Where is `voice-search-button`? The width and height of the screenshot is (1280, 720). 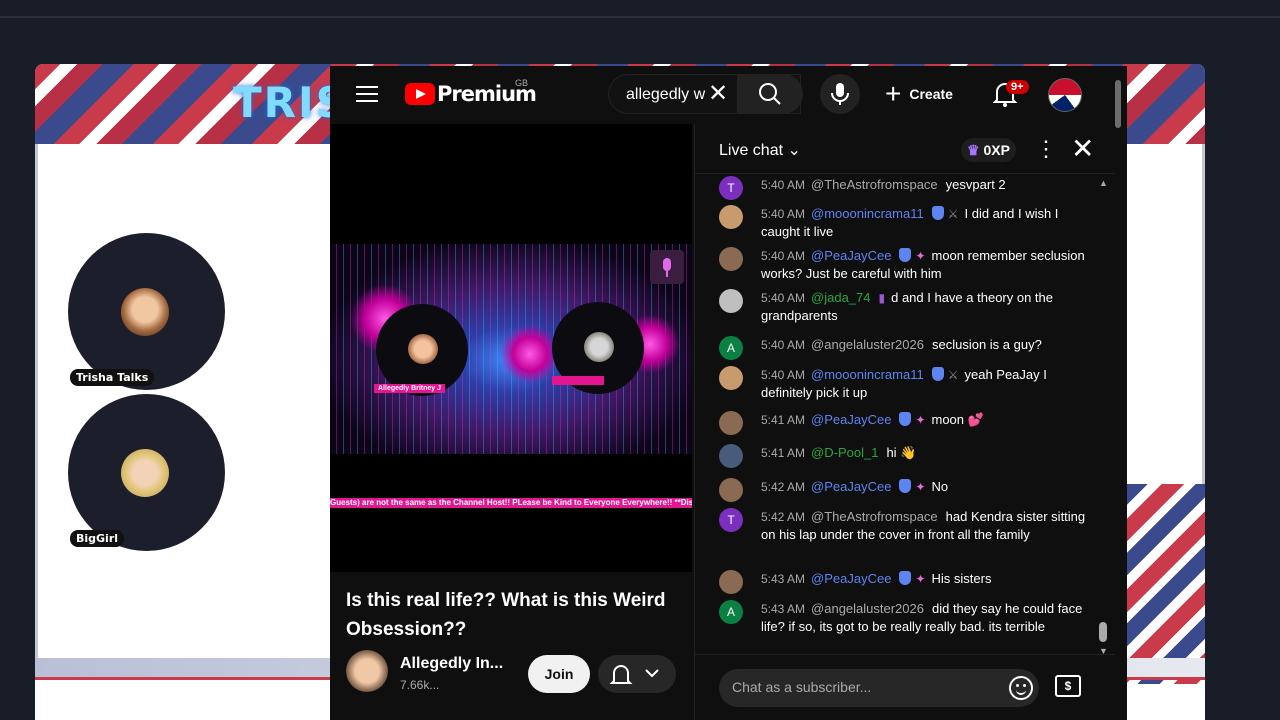
voice-search-button is located at coordinates (840, 94).